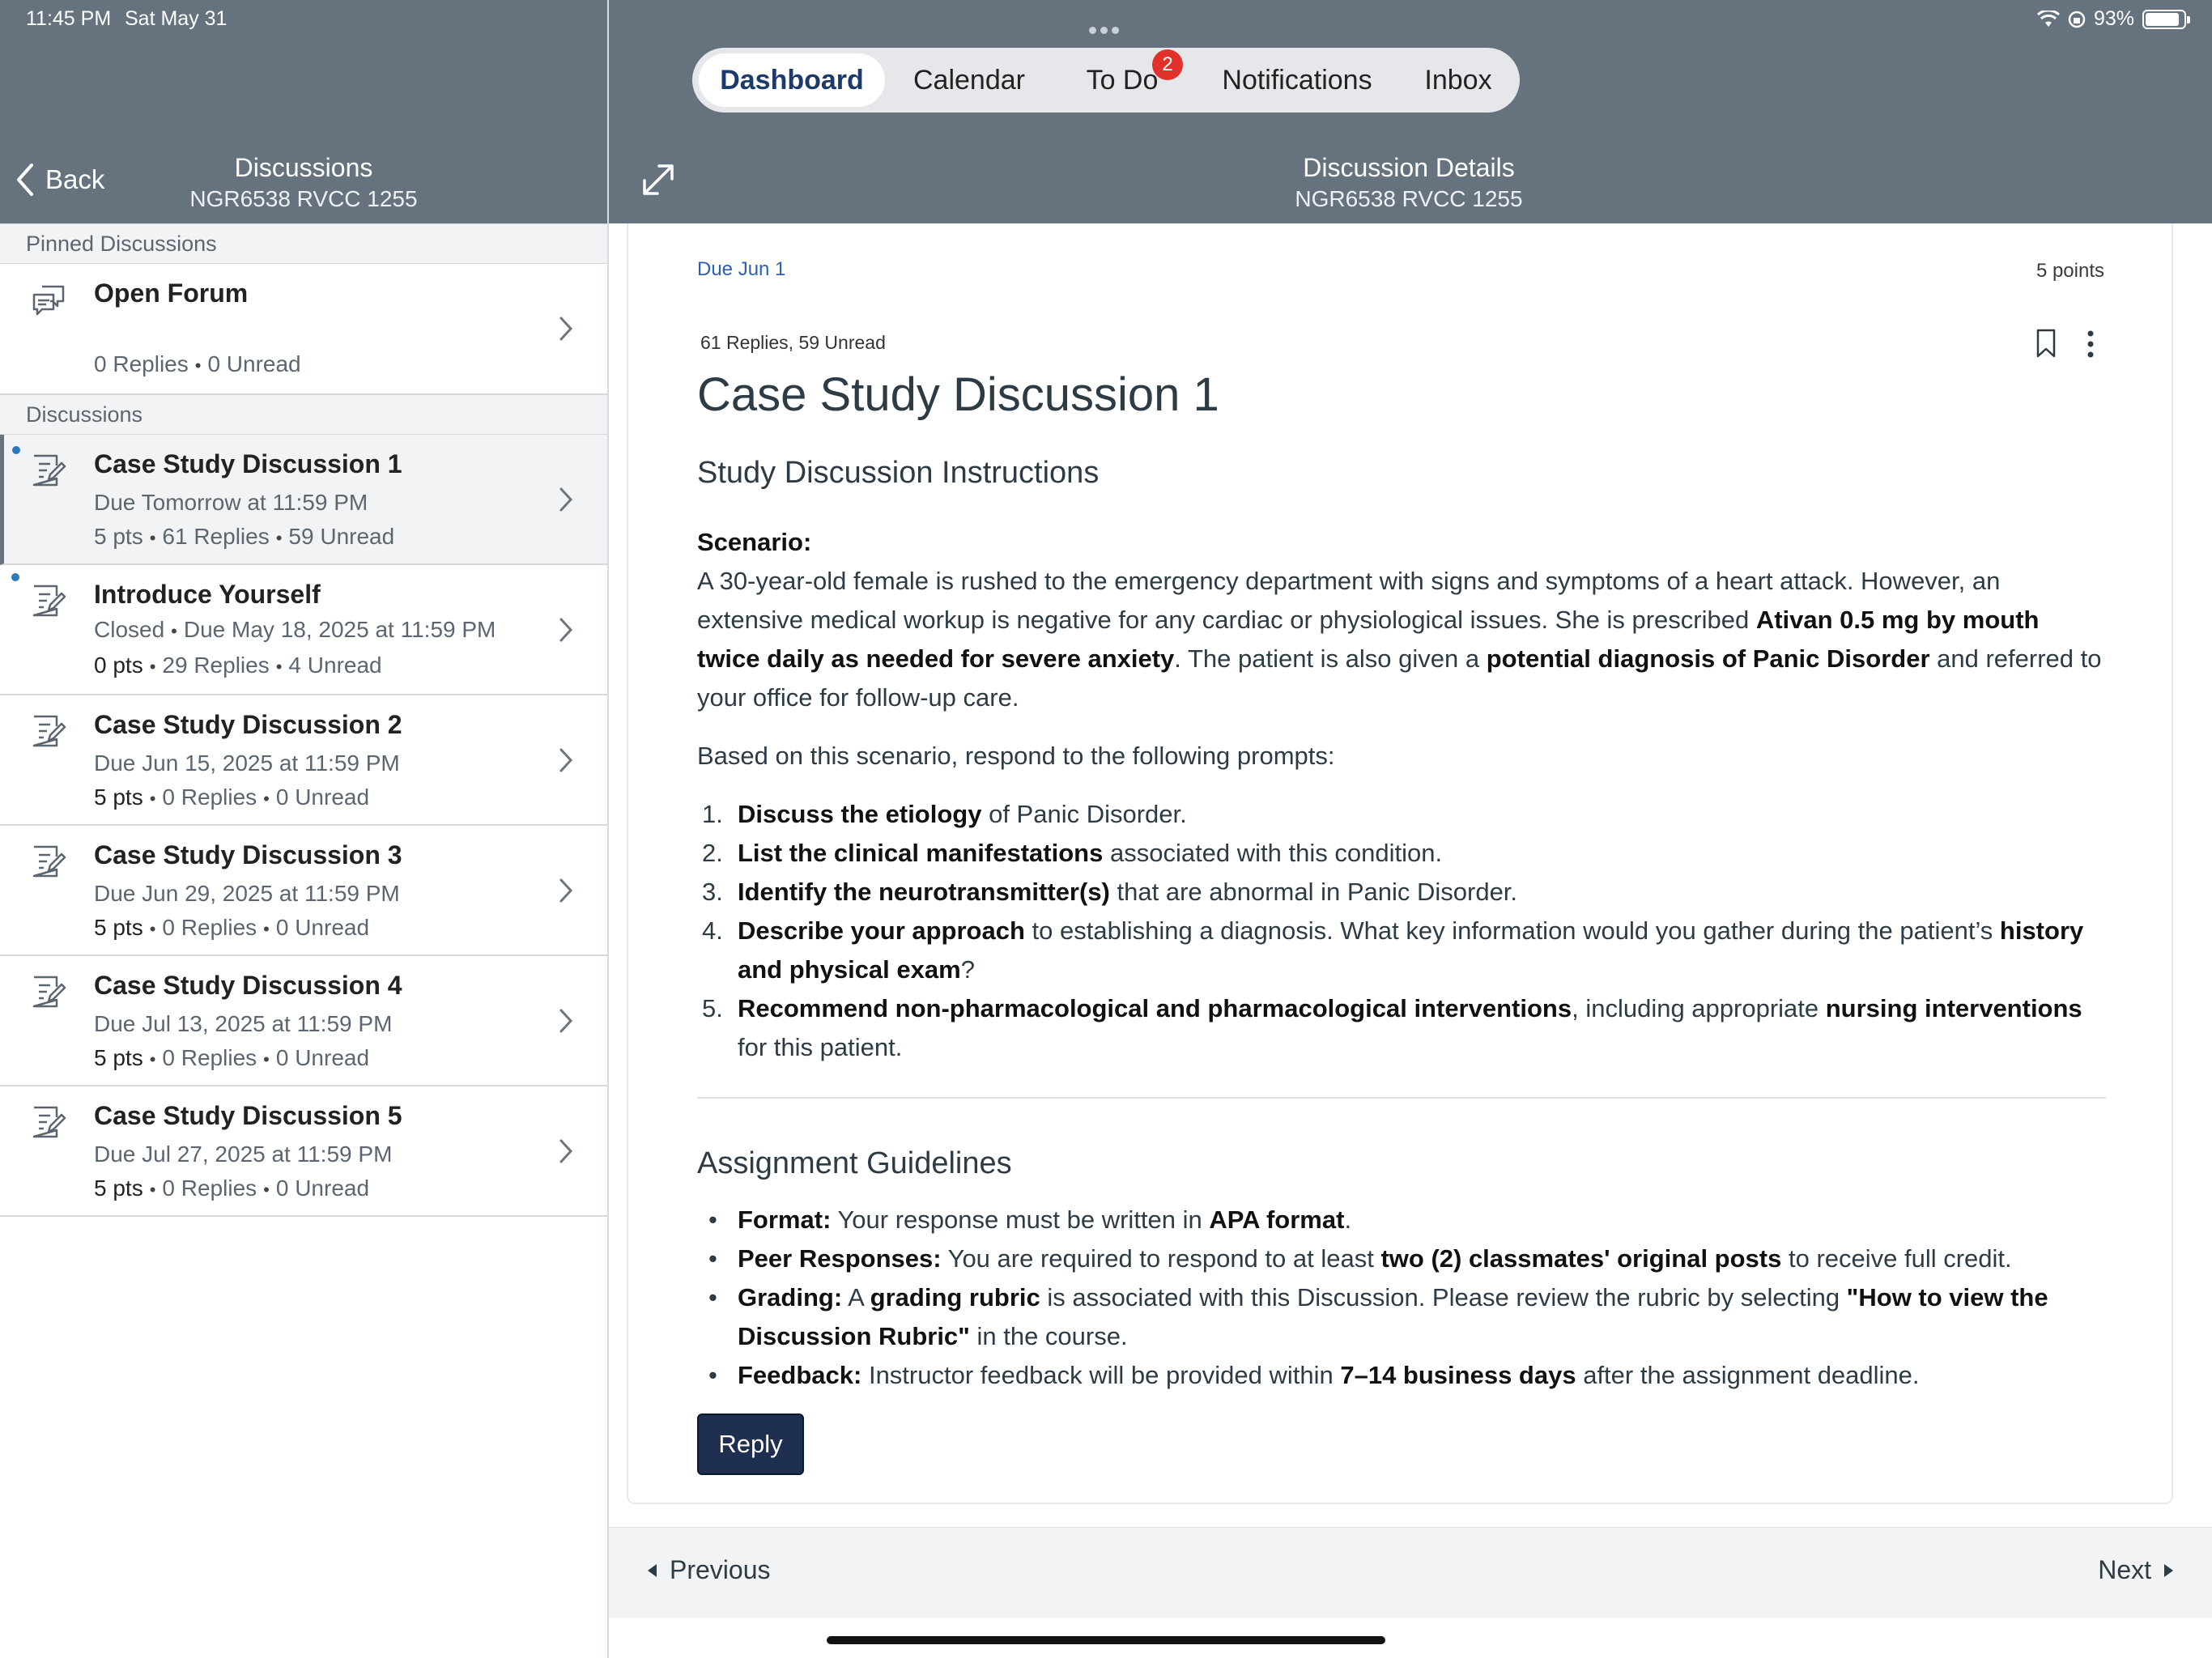  What do you see at coordinates (248, 854) in the screenshot?
I see `discussion-title: Case Study Discussion 3` at bounding box center [248, 854].